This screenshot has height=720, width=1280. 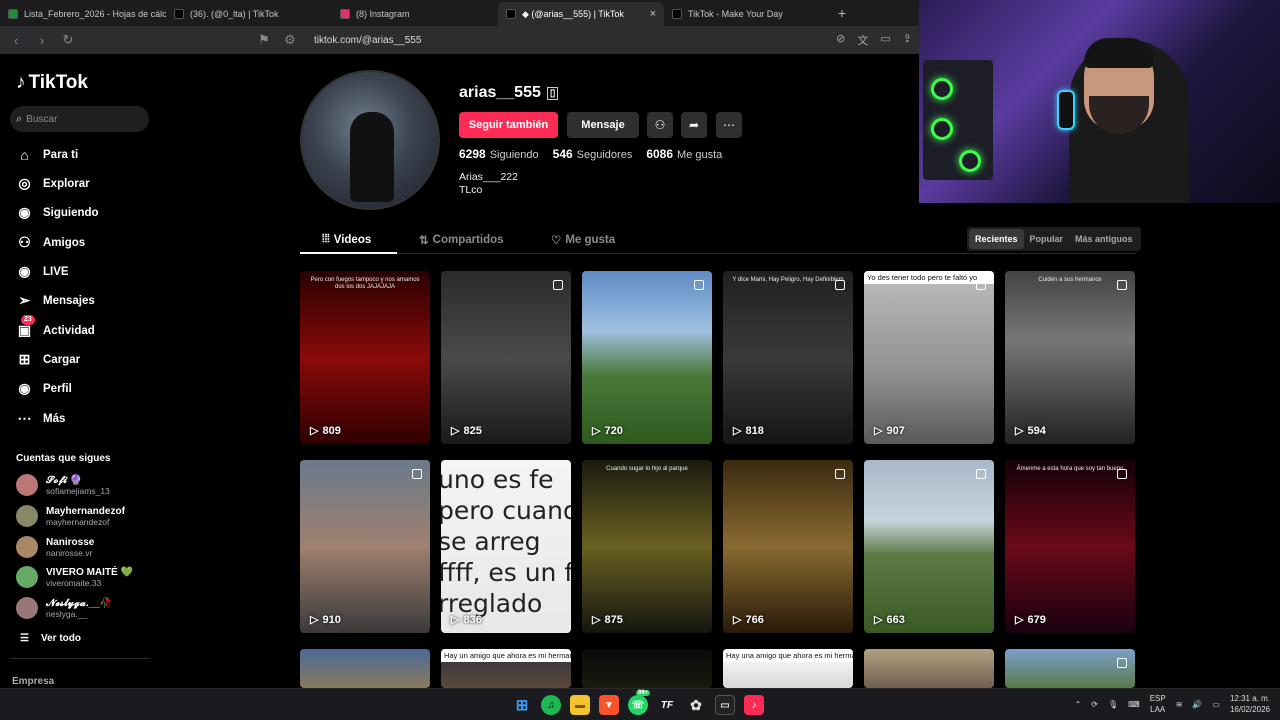 I want to click on video-thumbnail: ▷ 720, so click(x=647, y=357).